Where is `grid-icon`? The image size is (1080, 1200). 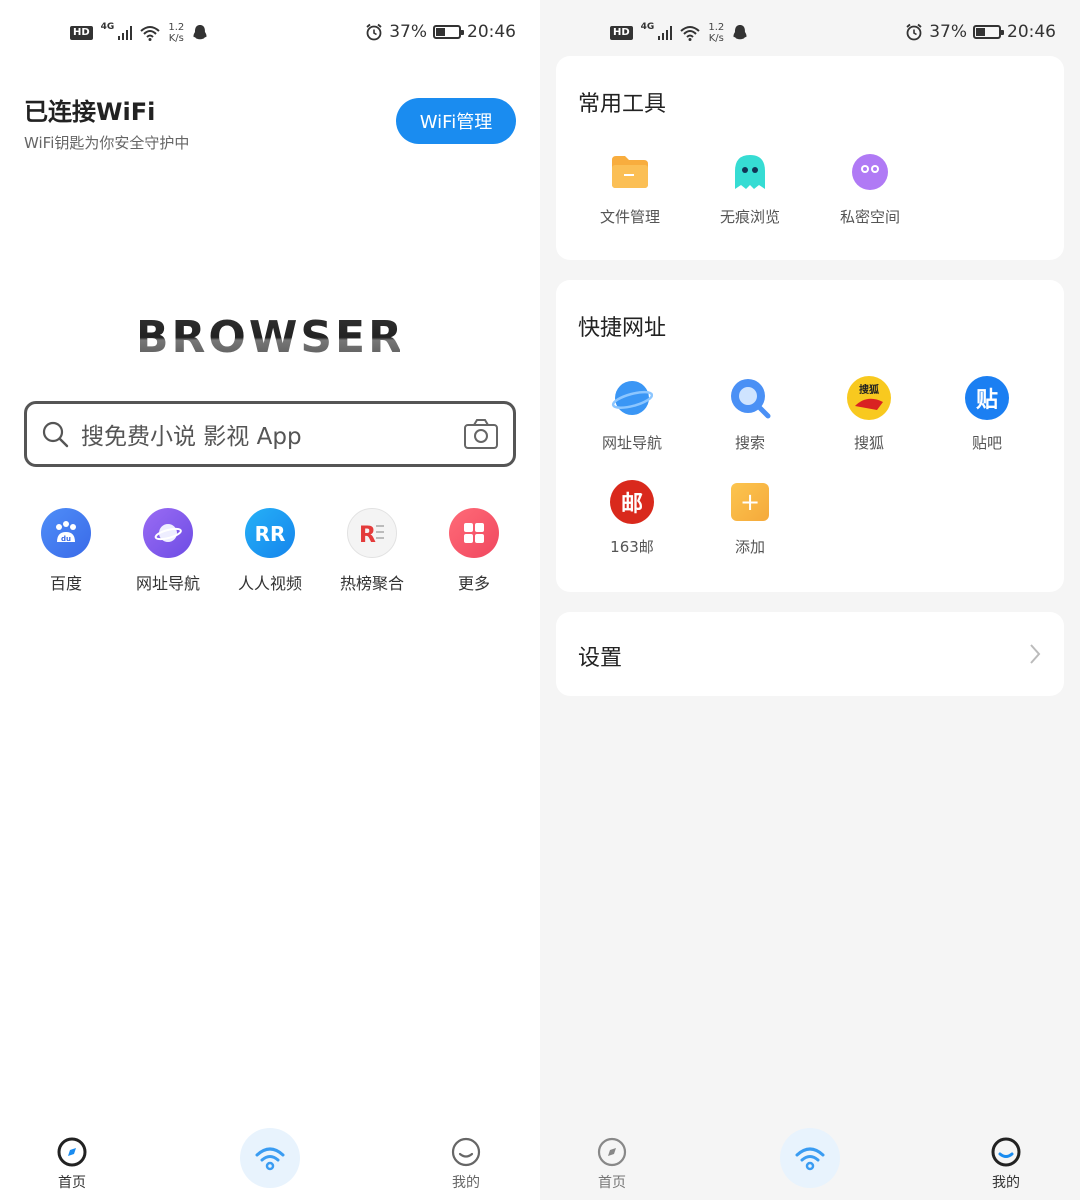 grid-icon is located at coordinates (474, 533).